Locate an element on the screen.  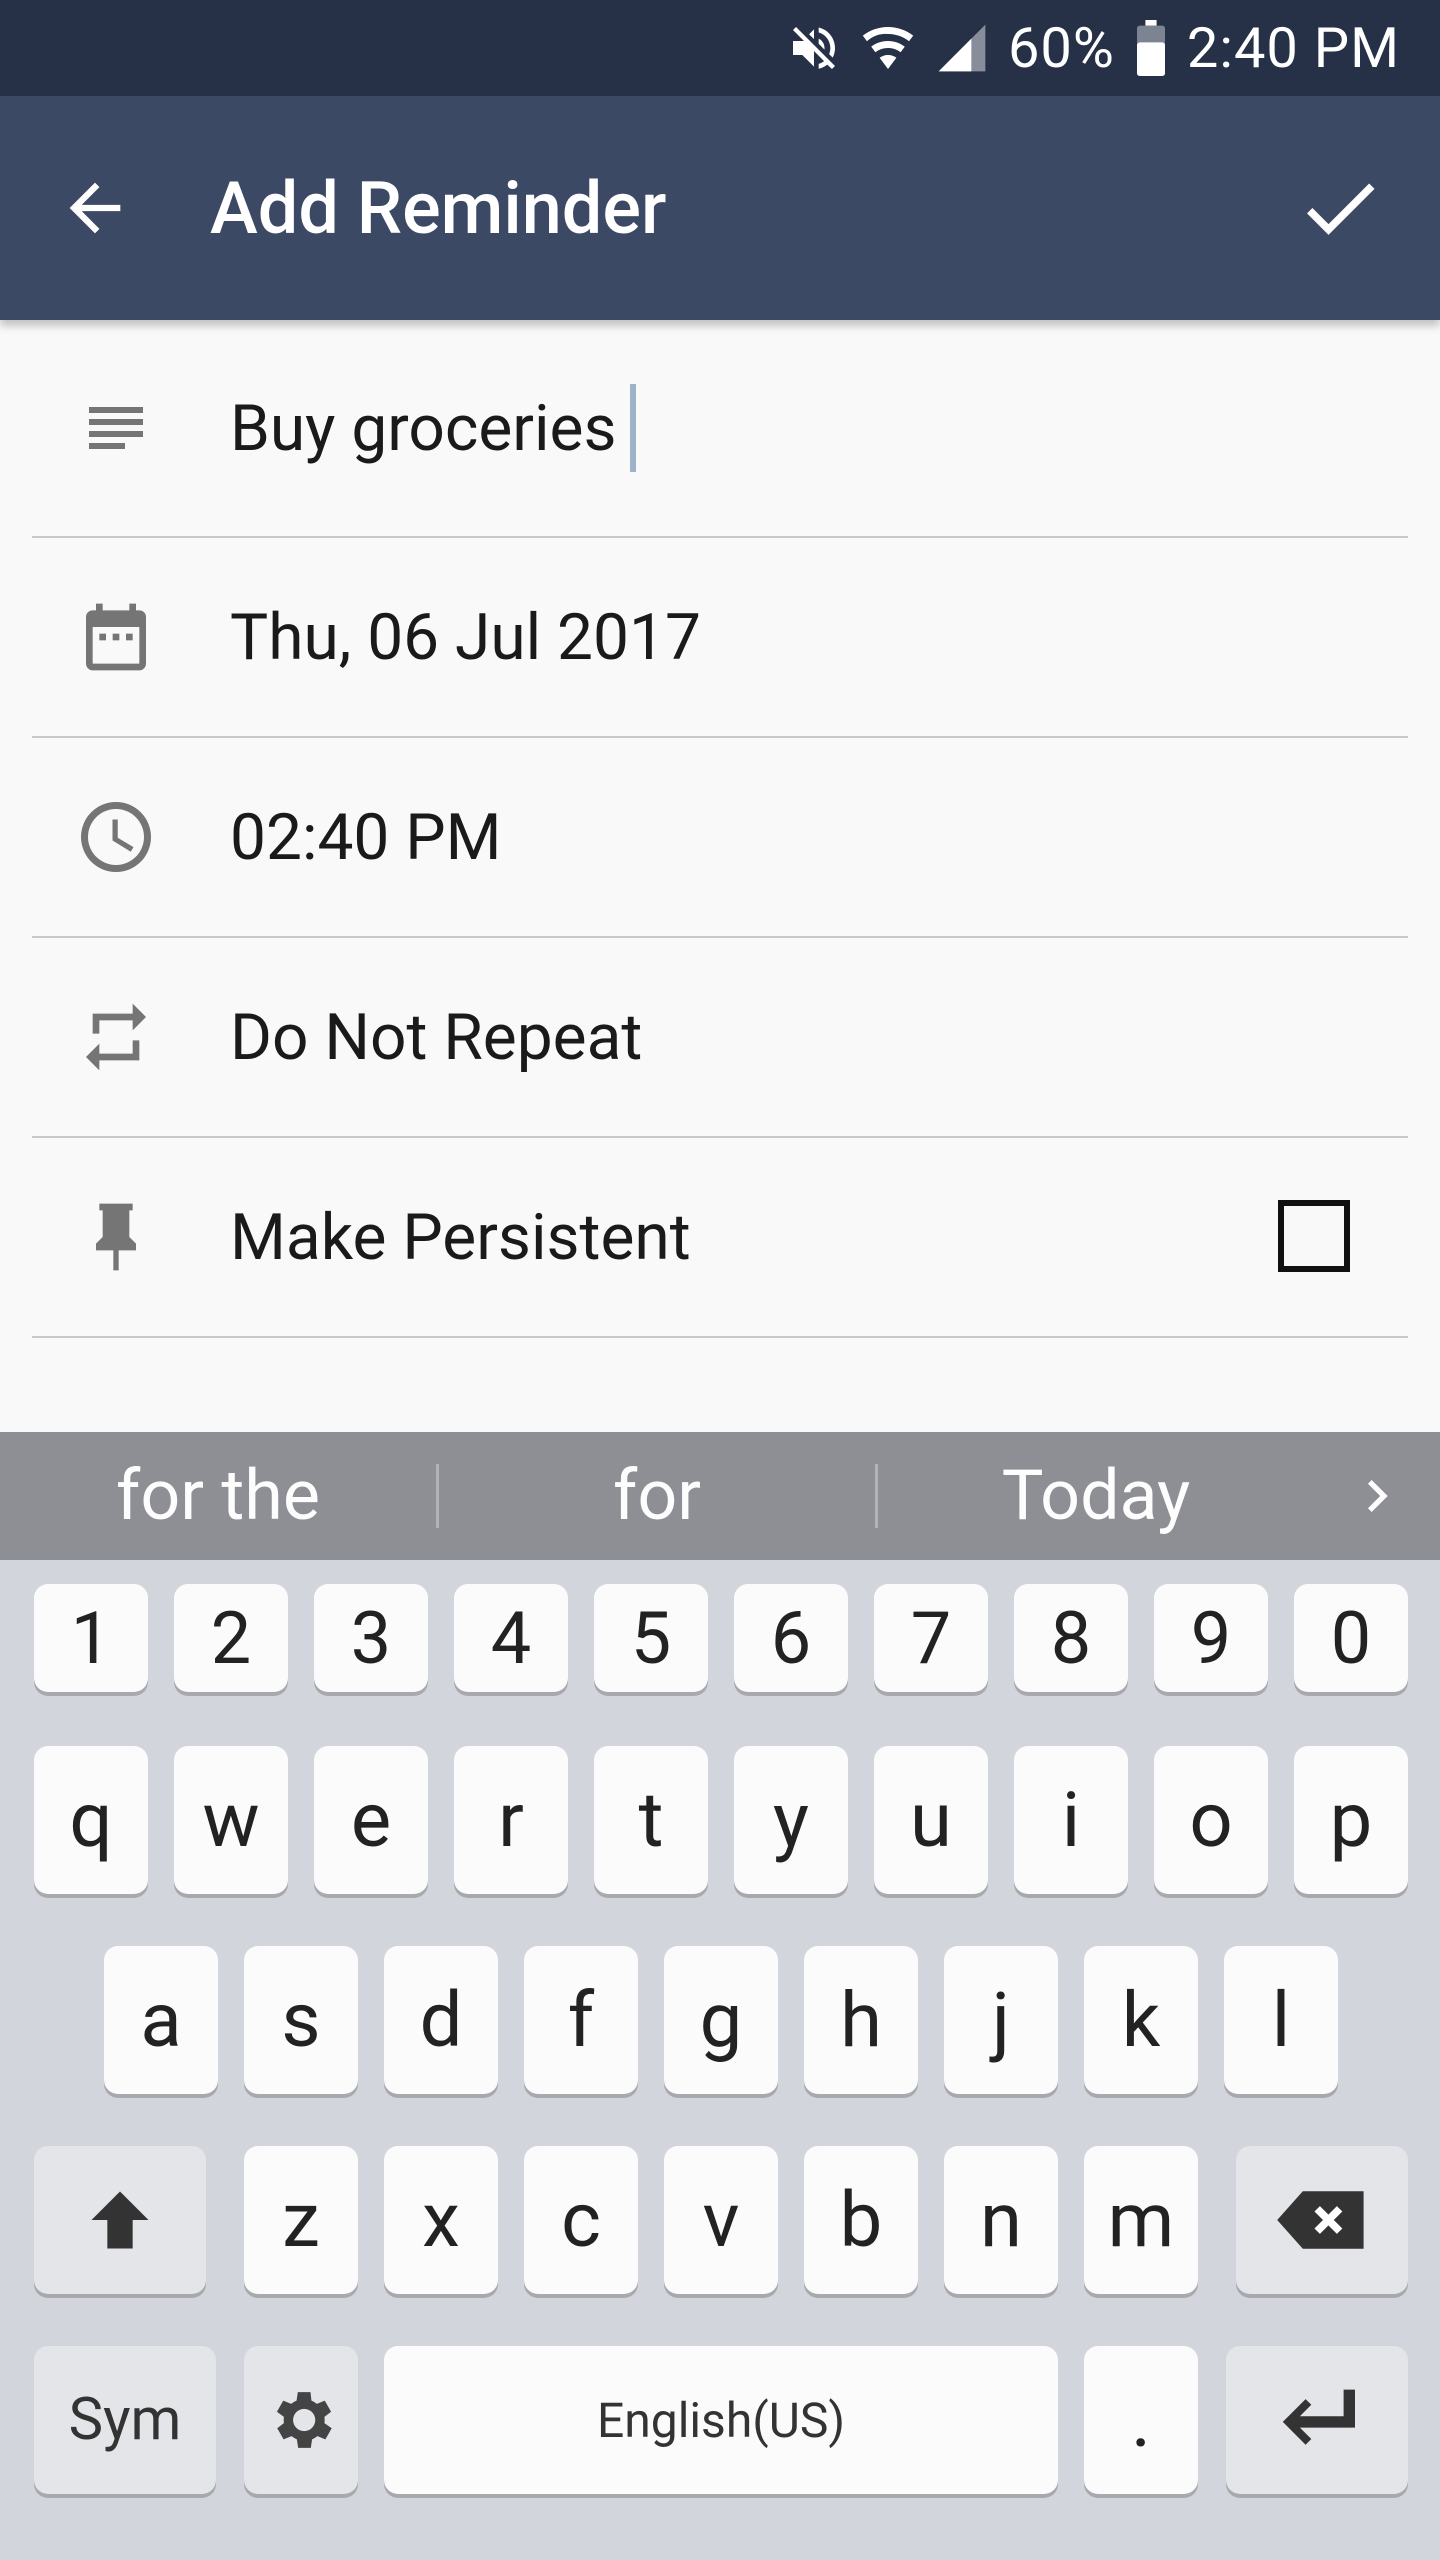
key-9: 9 is located at coordinates (1211, 1638).